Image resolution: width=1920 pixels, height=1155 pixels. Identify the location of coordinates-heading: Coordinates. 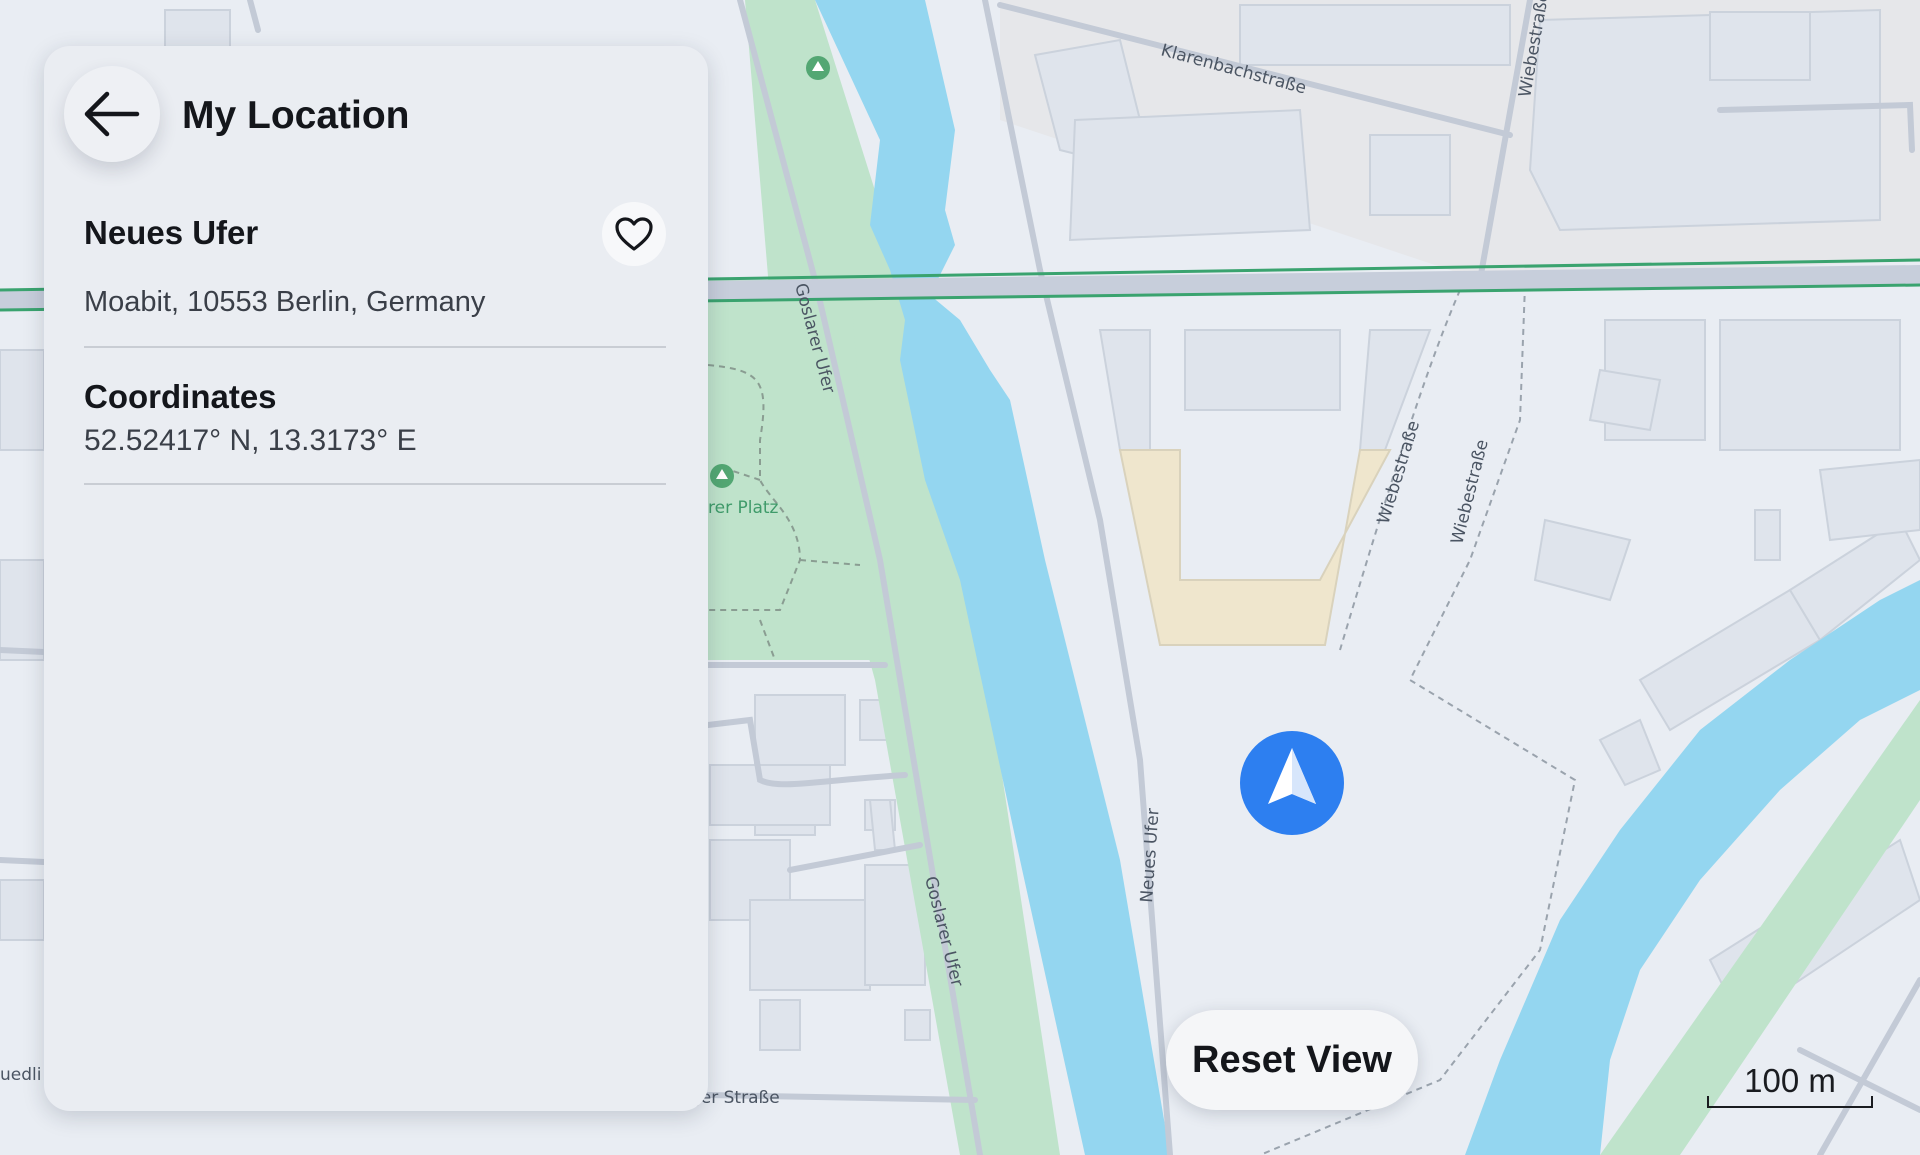
(180, 396).